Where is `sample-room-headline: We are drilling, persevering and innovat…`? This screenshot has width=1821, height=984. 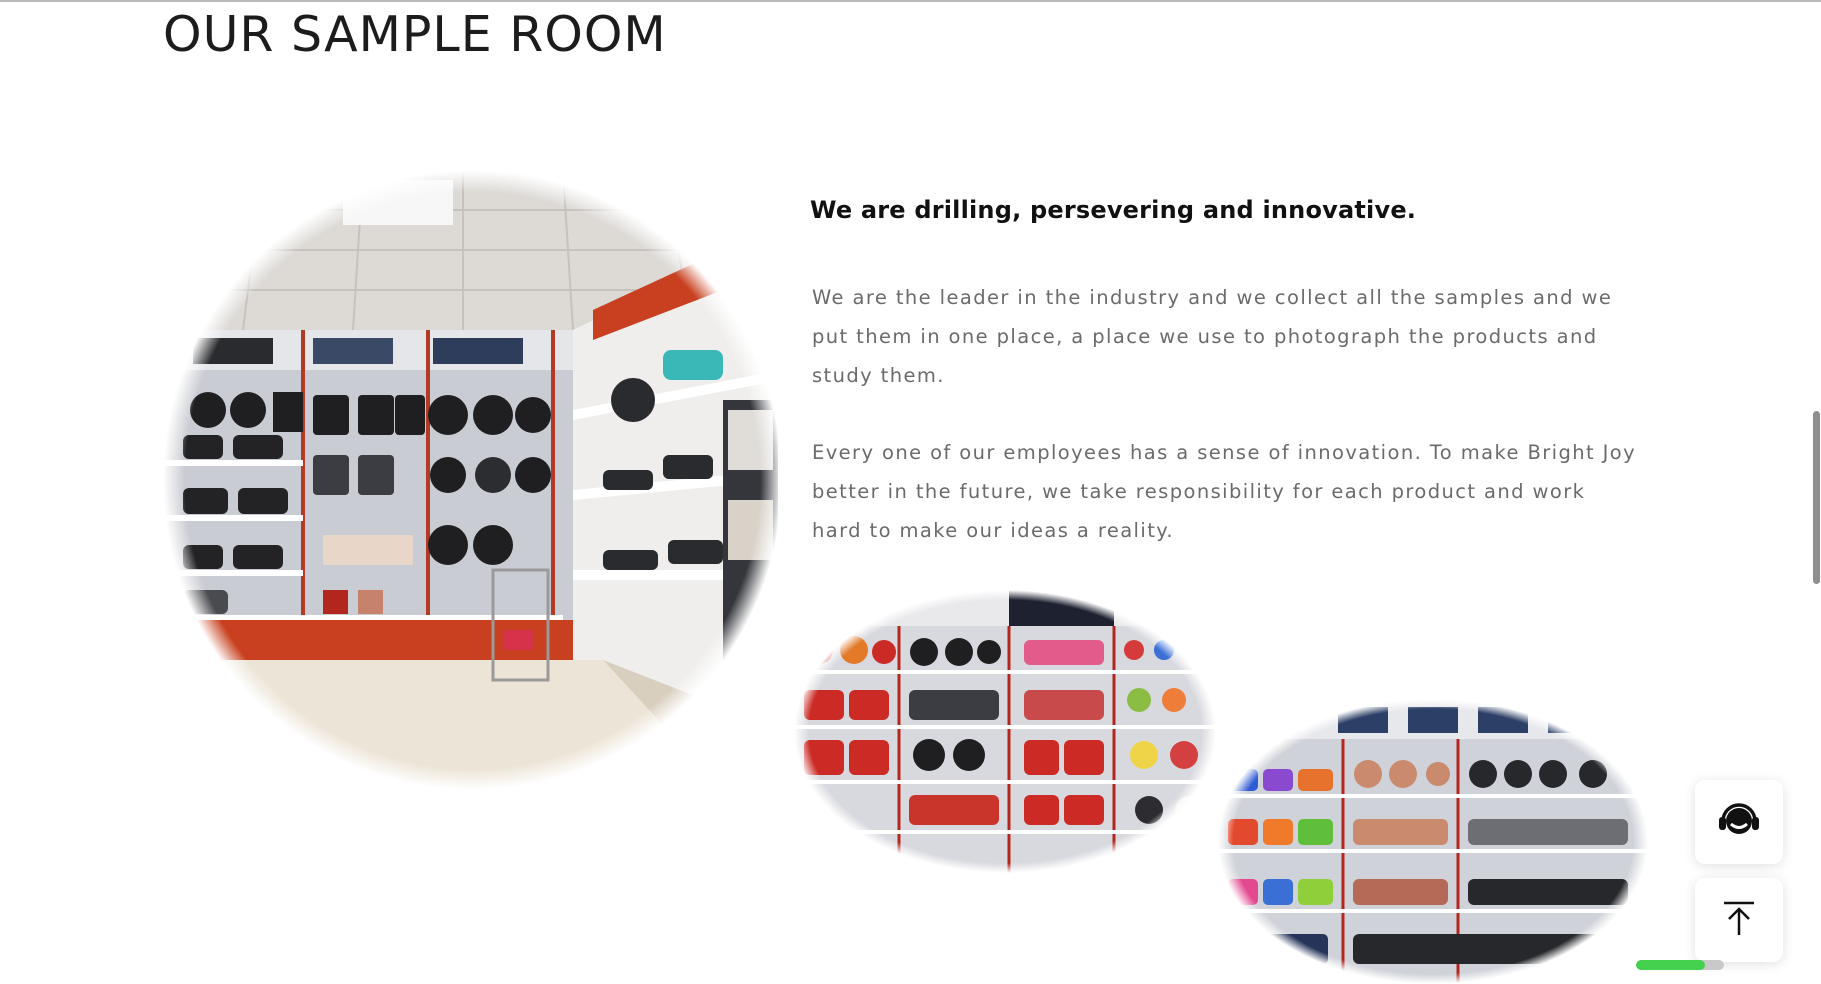
sample-room-headline: We are drilling, persevering and innovat… is located at coordinates (1113, 210).